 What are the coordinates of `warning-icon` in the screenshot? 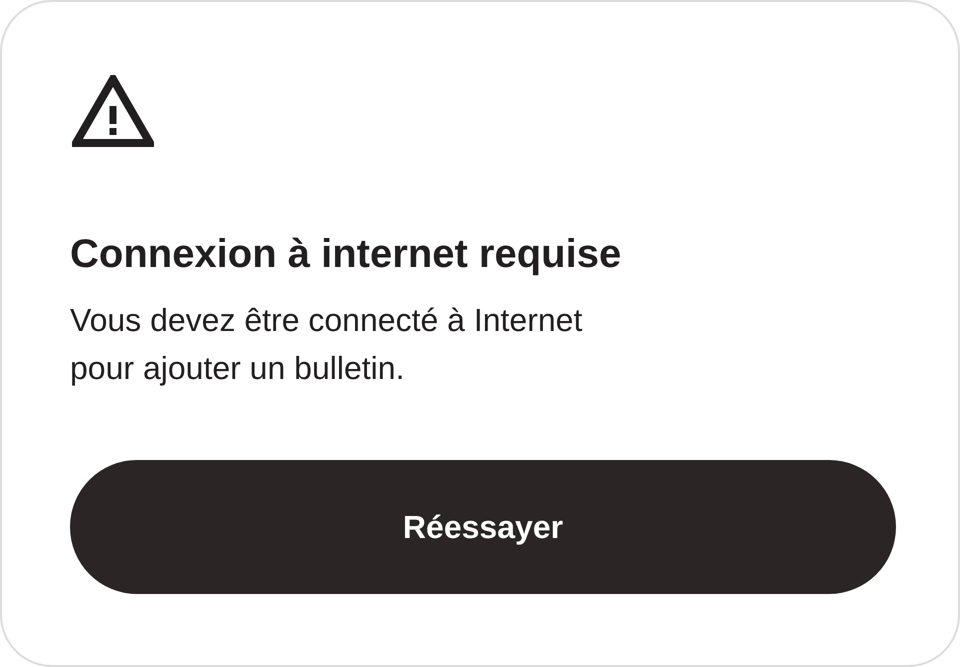 It's located at (113, 111).